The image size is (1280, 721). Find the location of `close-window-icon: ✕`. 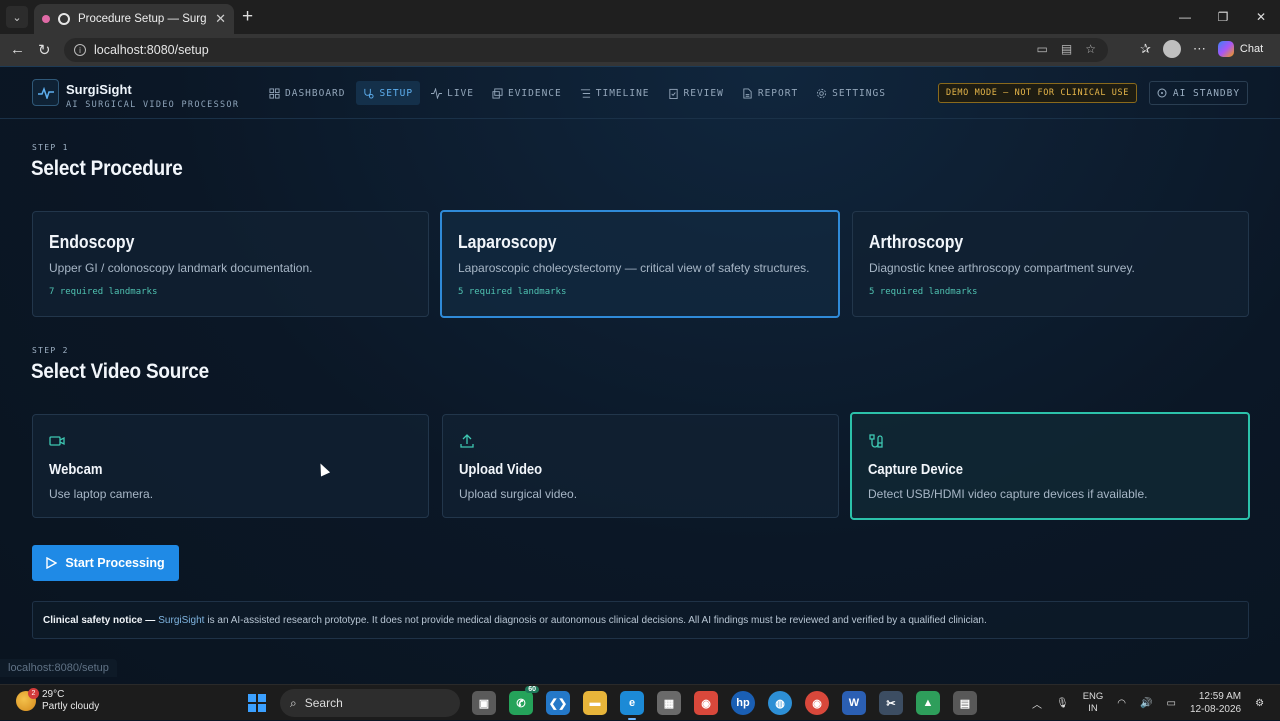

close-window-icon: ✕ is located at coordinates (1261, 17).